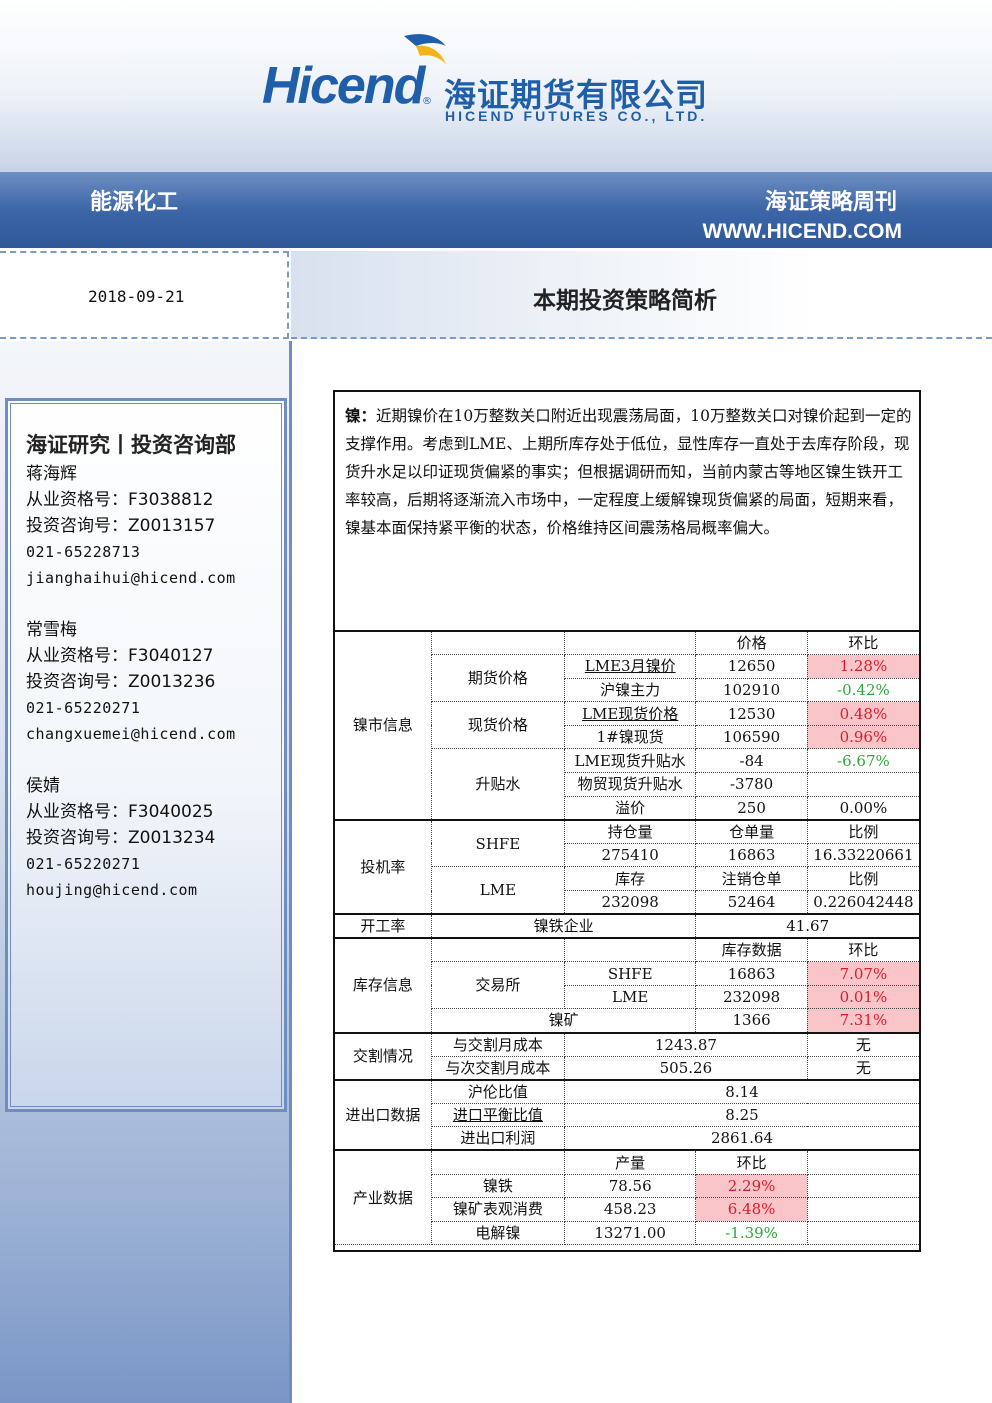 The image size is (992, 1403). What do you see at coordinates (497, 725) in the screenshot?
I see `spot-price-label: 现货价格` at bounding box center [497, 725].